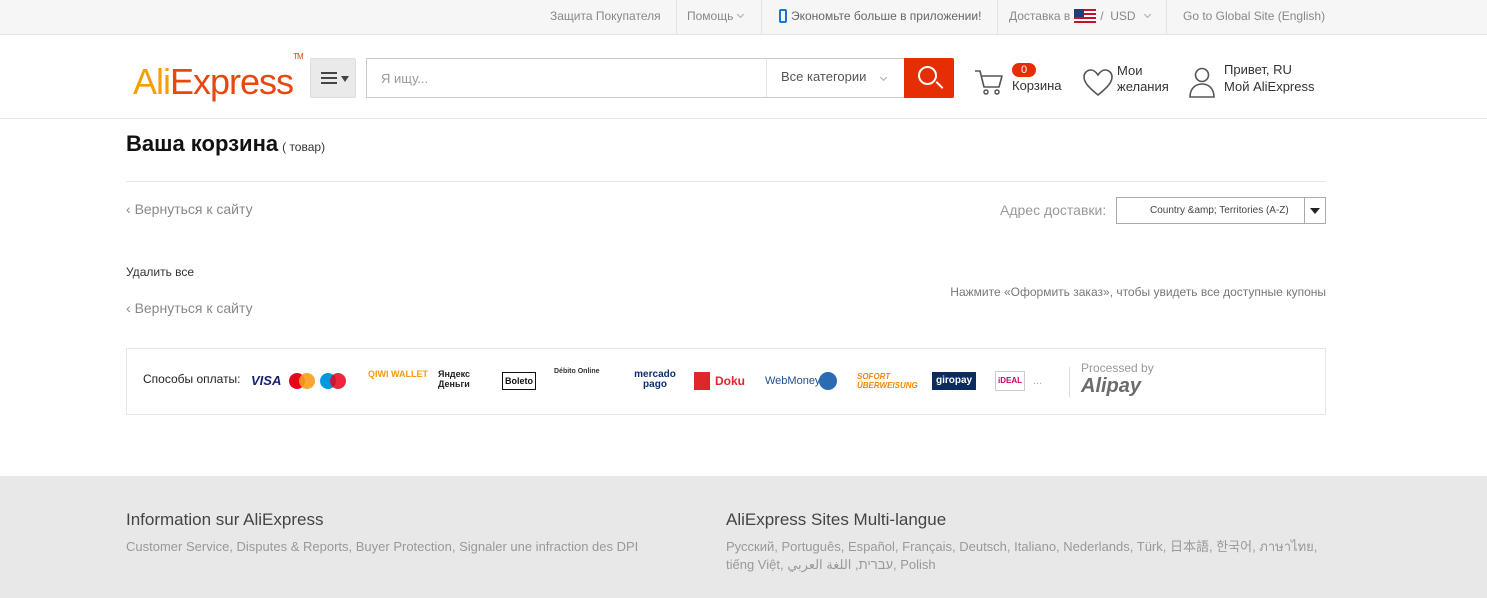 This screenshot has width=1487, height=598. What do you see at coordinates (1010, 381) in the screenshot?
I see `ideal-logo: iDEAL` at bounding box center [1010, 381].